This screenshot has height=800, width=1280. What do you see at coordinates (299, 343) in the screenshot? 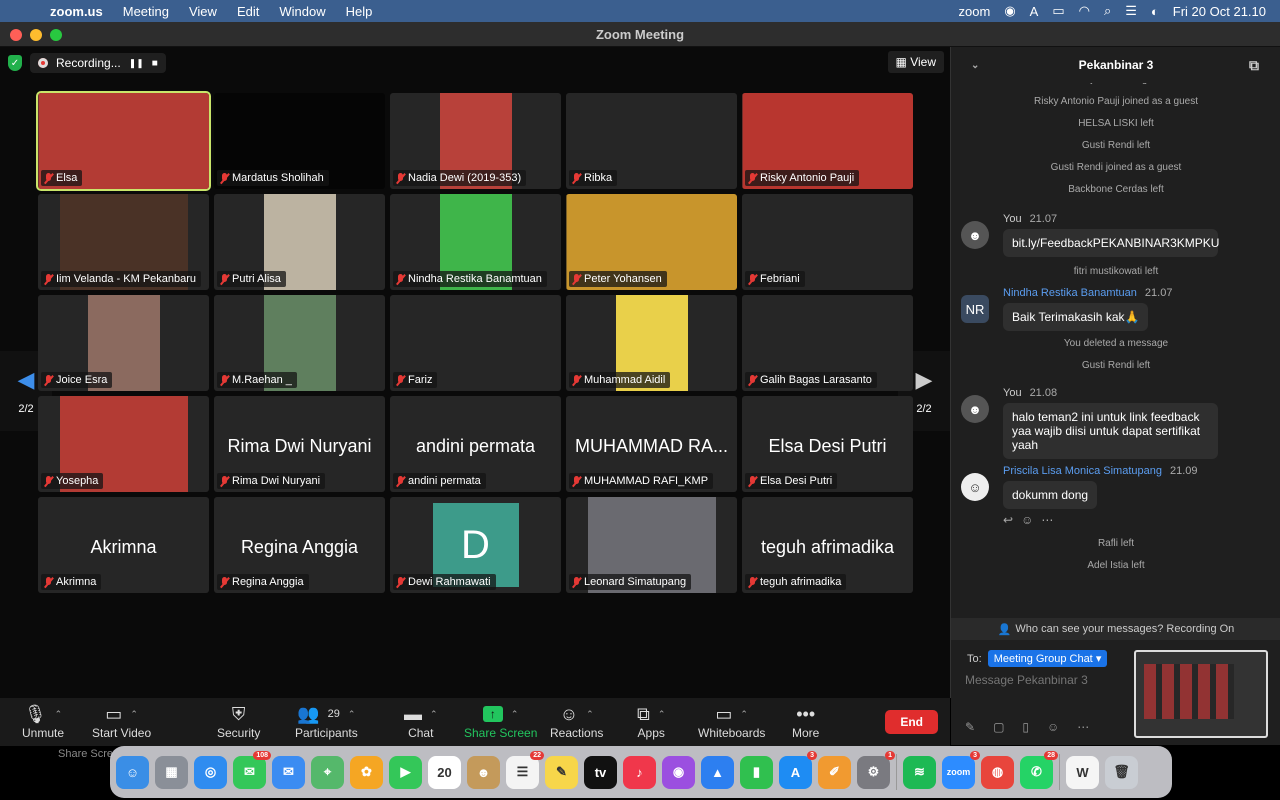
I see `participant-tile: M.Raehan _` at bounding box center [299, 343].